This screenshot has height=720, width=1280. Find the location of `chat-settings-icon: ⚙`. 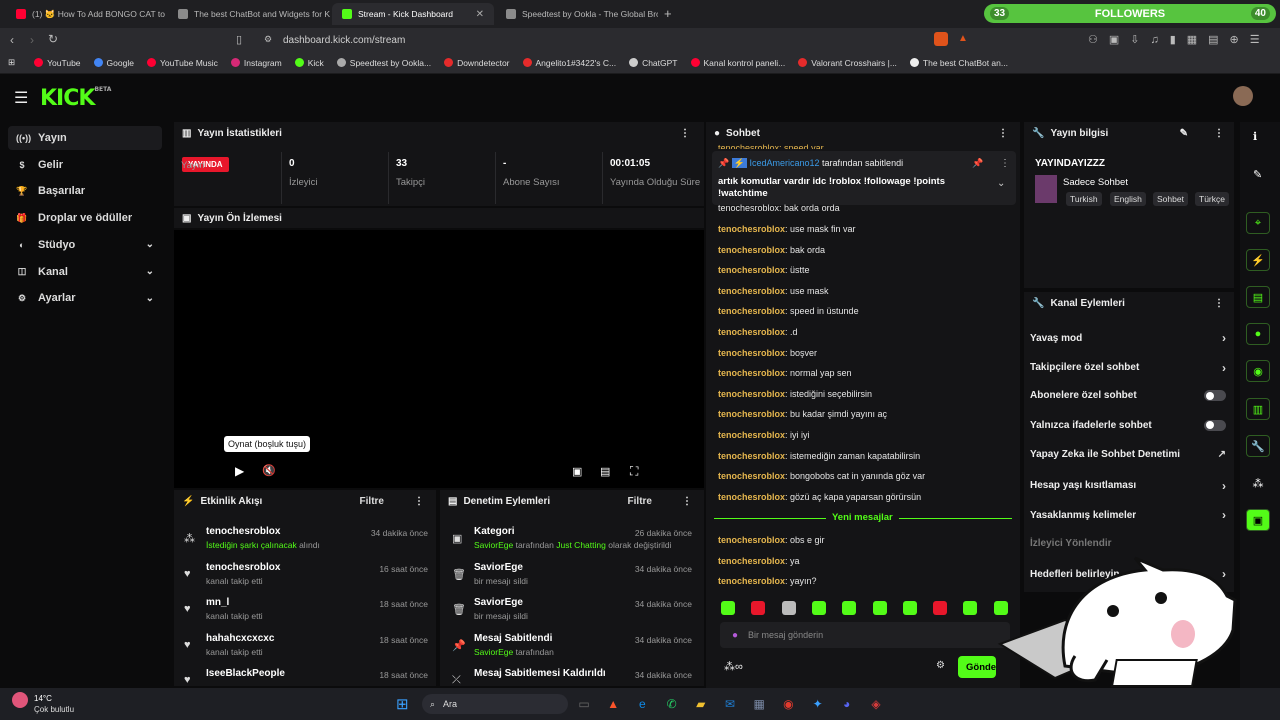

chat-settings-icon: ⚙ is located at coordinates (940, 665).